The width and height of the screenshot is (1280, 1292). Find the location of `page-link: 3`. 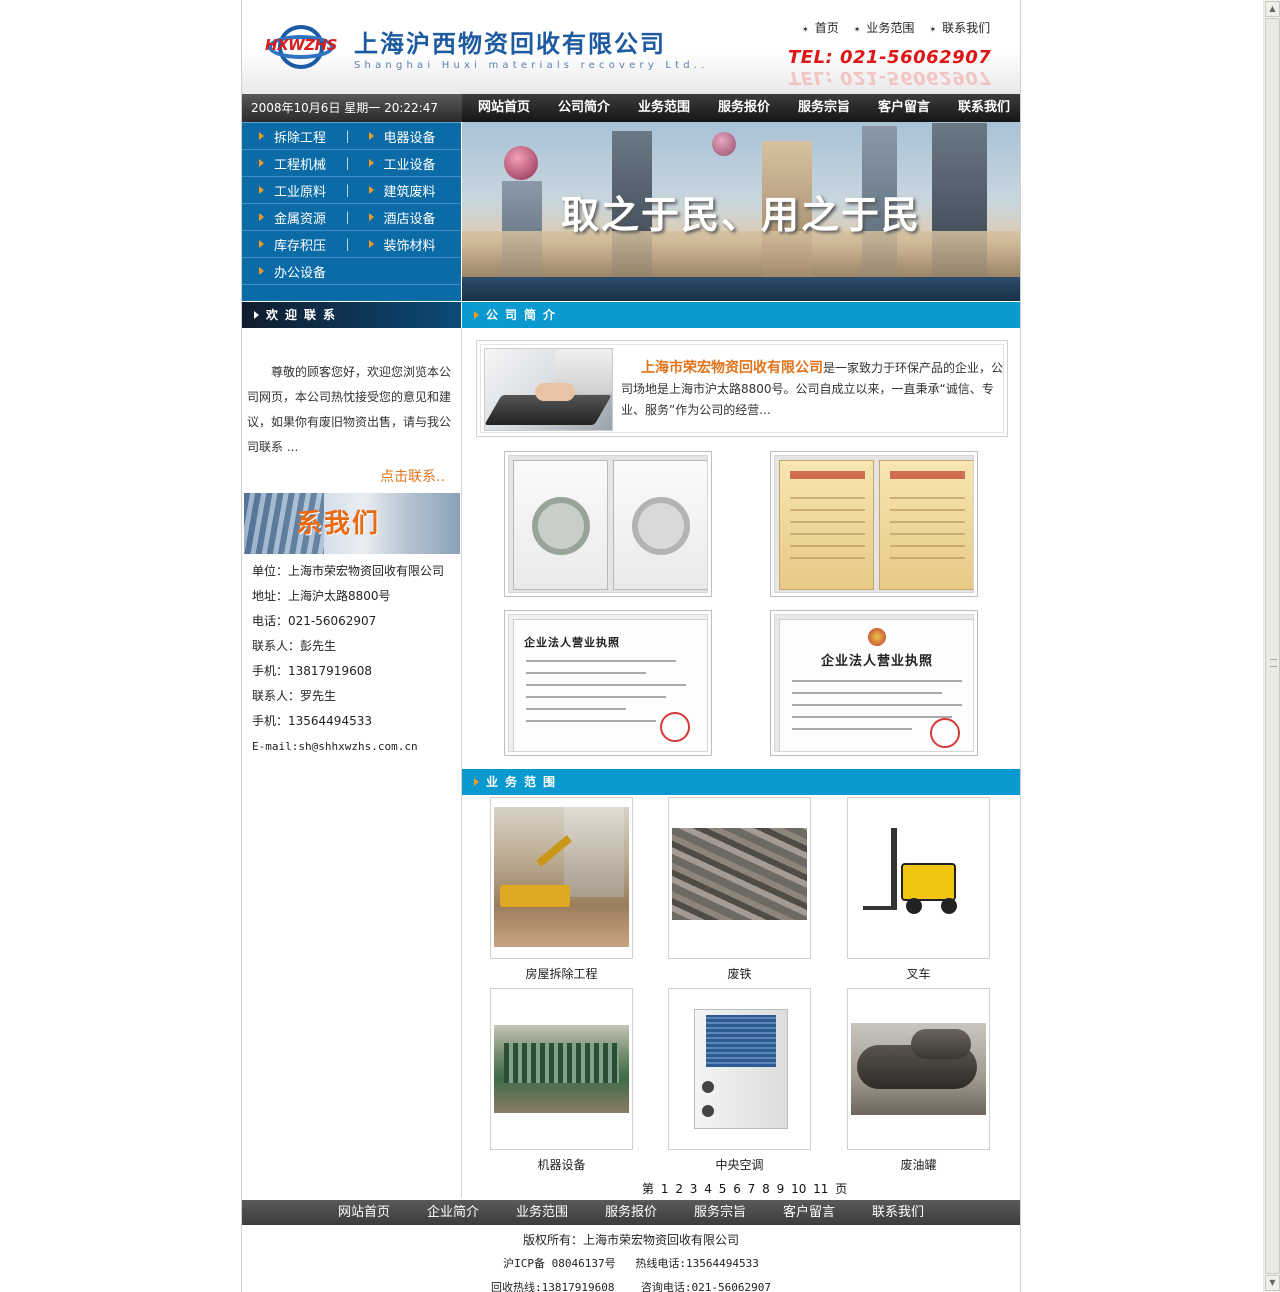

page-link: 3 is located at coordinates (694, 1189).